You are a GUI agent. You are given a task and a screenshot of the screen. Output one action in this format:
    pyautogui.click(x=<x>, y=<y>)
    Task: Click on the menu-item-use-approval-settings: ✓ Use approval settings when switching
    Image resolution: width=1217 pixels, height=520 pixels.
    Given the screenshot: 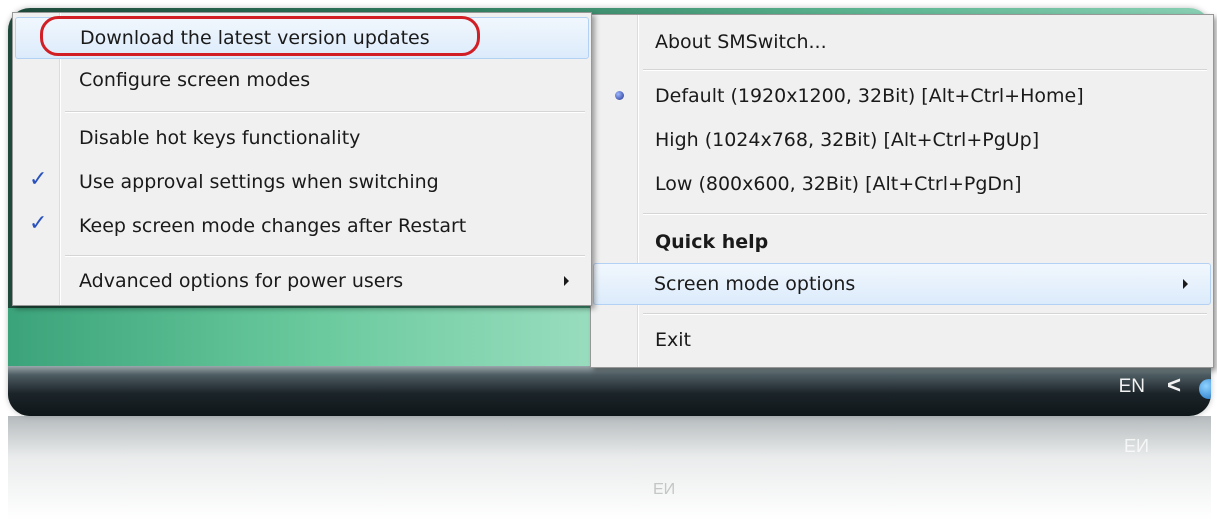 What is the action you would take?
    pyautogui.click(x=302, y=182)
    